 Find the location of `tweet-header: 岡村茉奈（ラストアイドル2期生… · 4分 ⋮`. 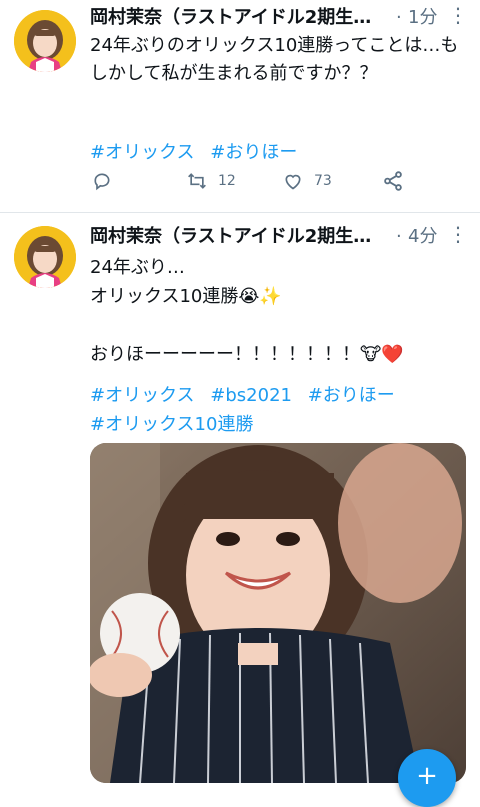

tweet-header: 岡村茉奈（ラストアイドル2期生… · 4分 ⋮ is located at coordinates (279, 235).